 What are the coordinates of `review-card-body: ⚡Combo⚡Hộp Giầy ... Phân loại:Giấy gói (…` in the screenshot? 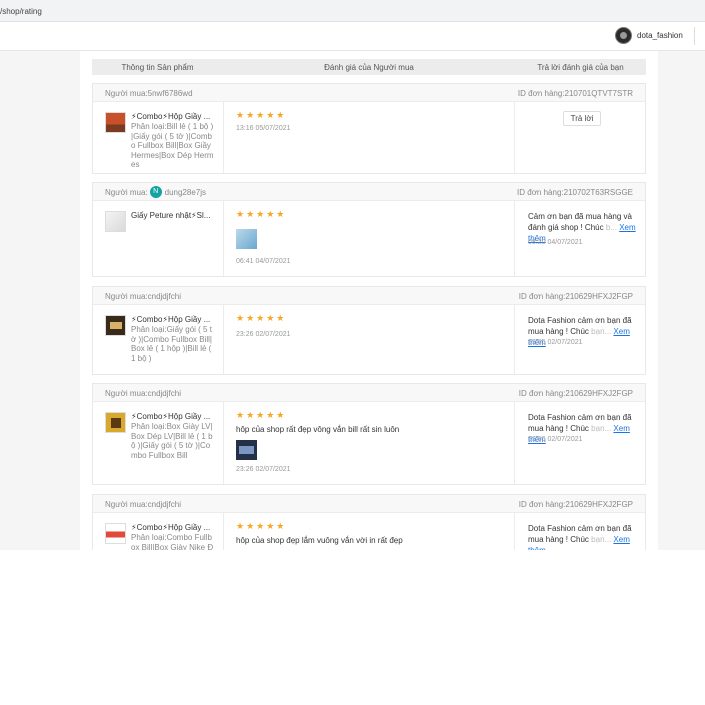 It's located at (369, 339).